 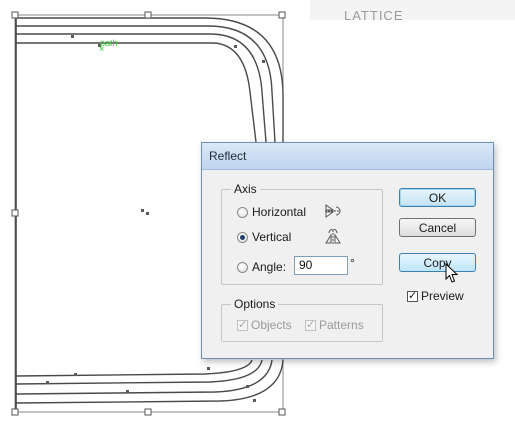 I want to click on reflect-horizontal-icon, so click(x=333, y=211).